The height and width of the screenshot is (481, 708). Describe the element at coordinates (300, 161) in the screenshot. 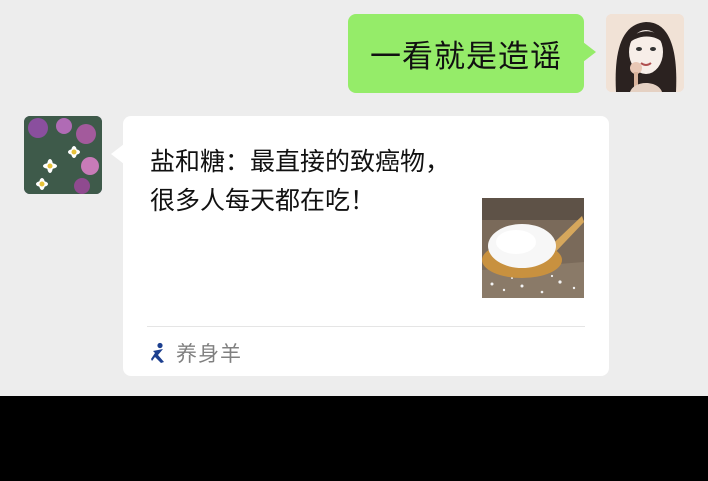

I see `article-title-line-1: 盐和糖：最直接的致癌物，` at that location.